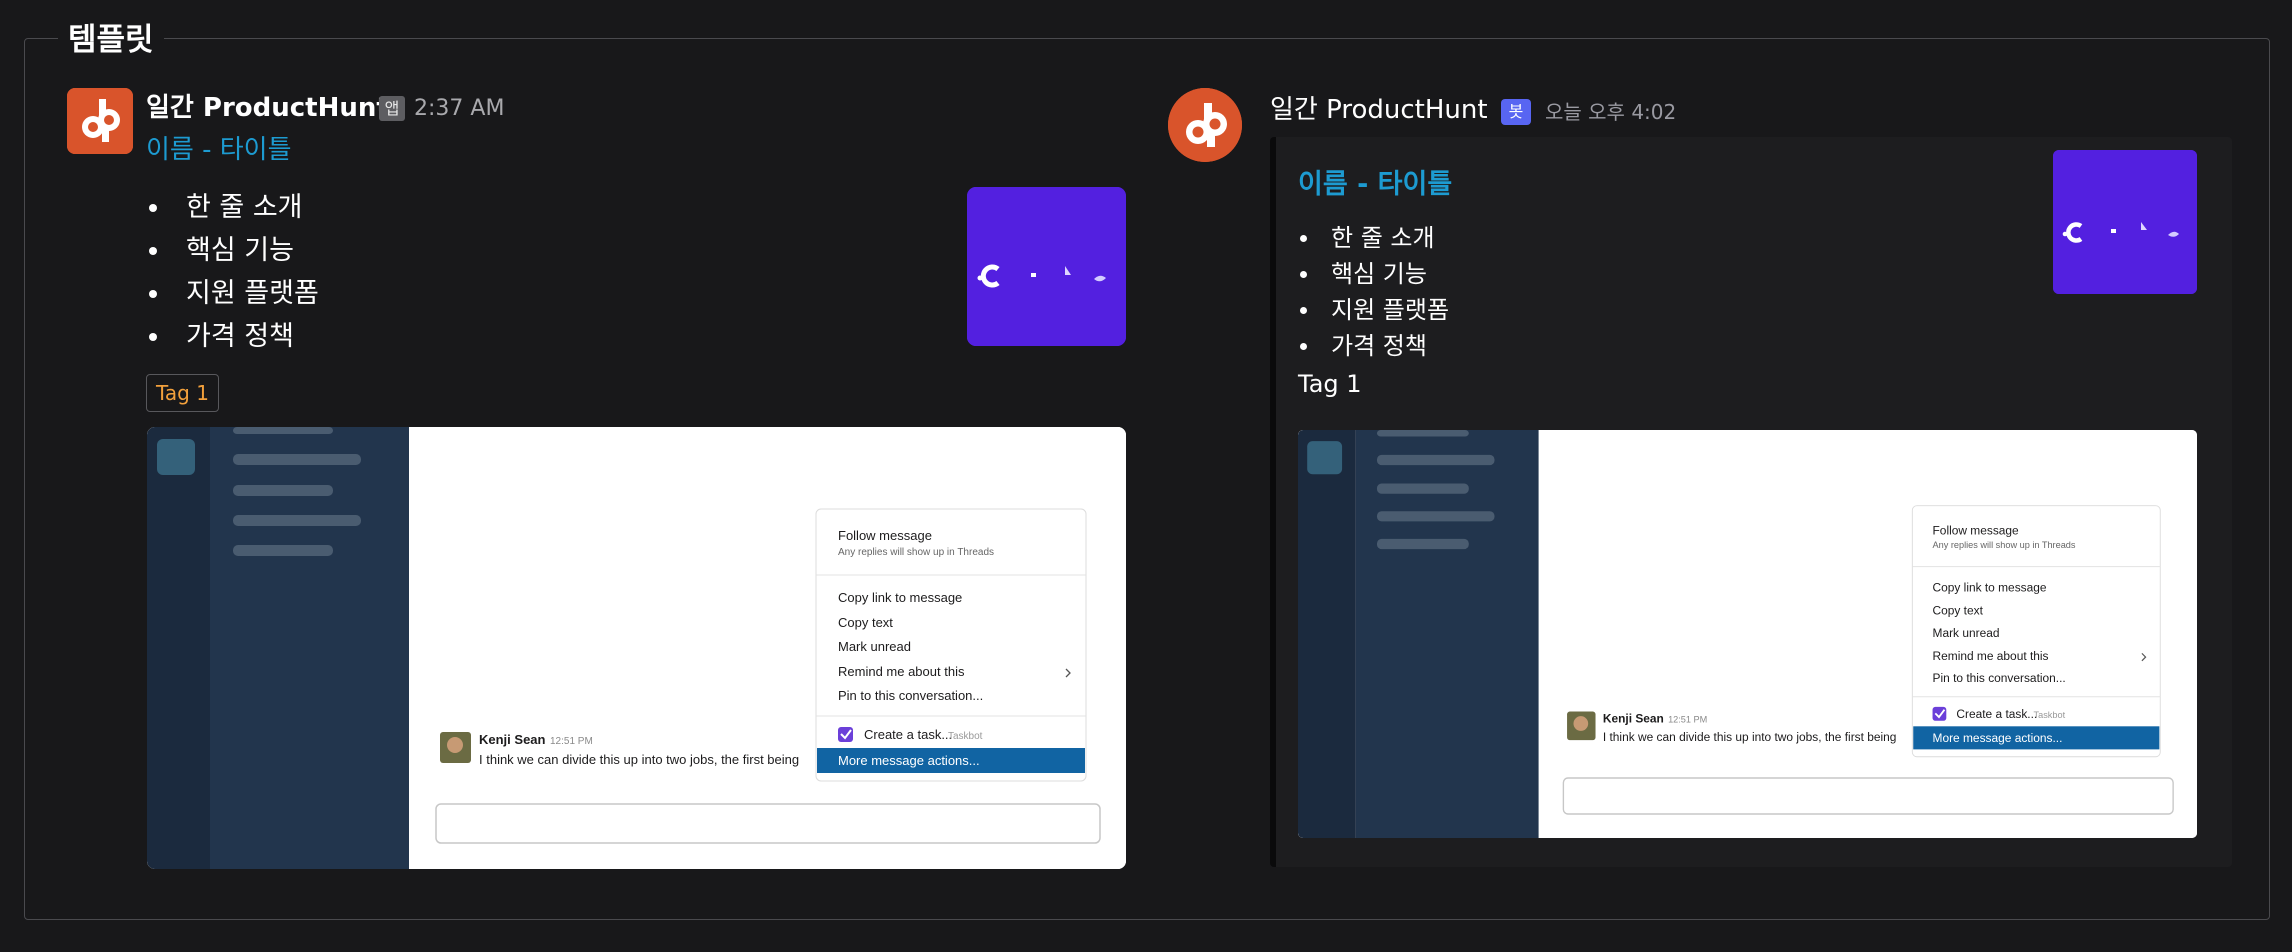 The width and height of the screenshot is (2292, 952). I want to click on tag-chip: Tag 1, so click(182, 393).